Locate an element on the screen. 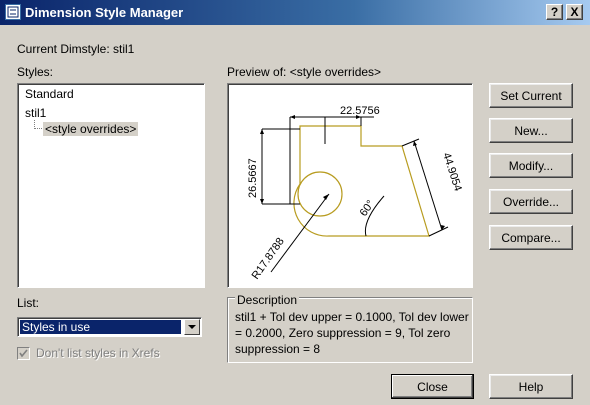 This screenshot has width=590, height=405. xrefs-checkbox is located at coordinates (23, 353).